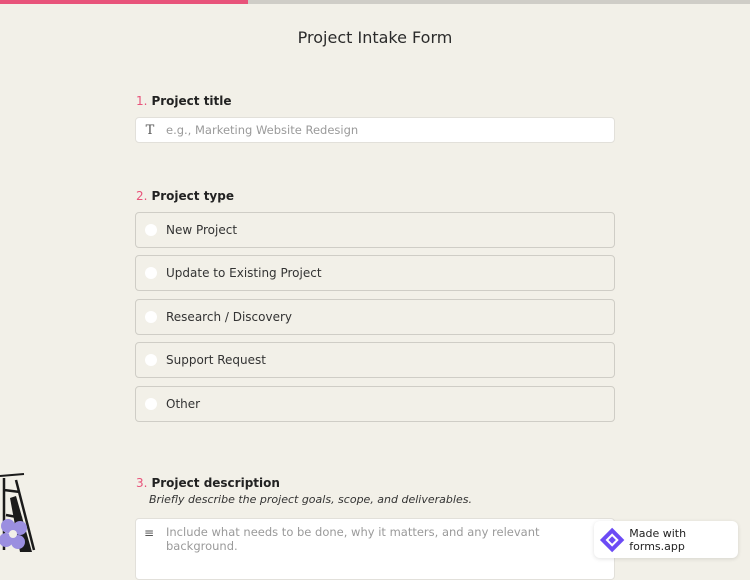 This screenshot has width=750, height=580. I want to click on progress-bar, so click(375, 2).